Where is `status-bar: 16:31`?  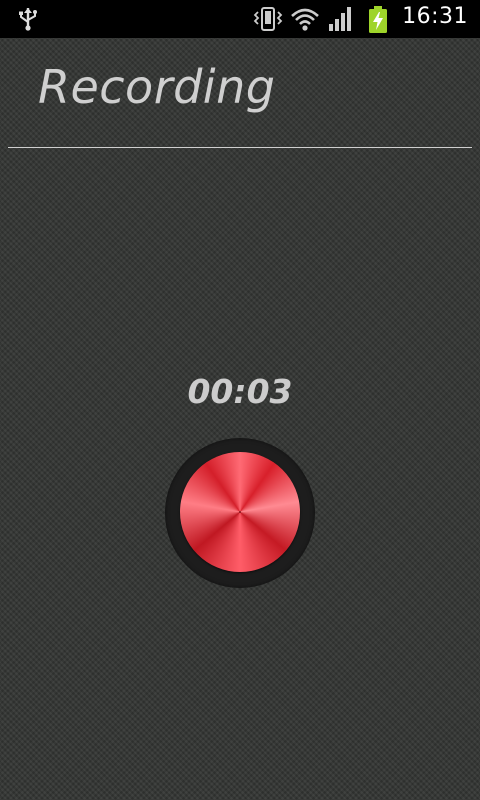 status-bar: 16:31 is located at coordinates (240, 19).